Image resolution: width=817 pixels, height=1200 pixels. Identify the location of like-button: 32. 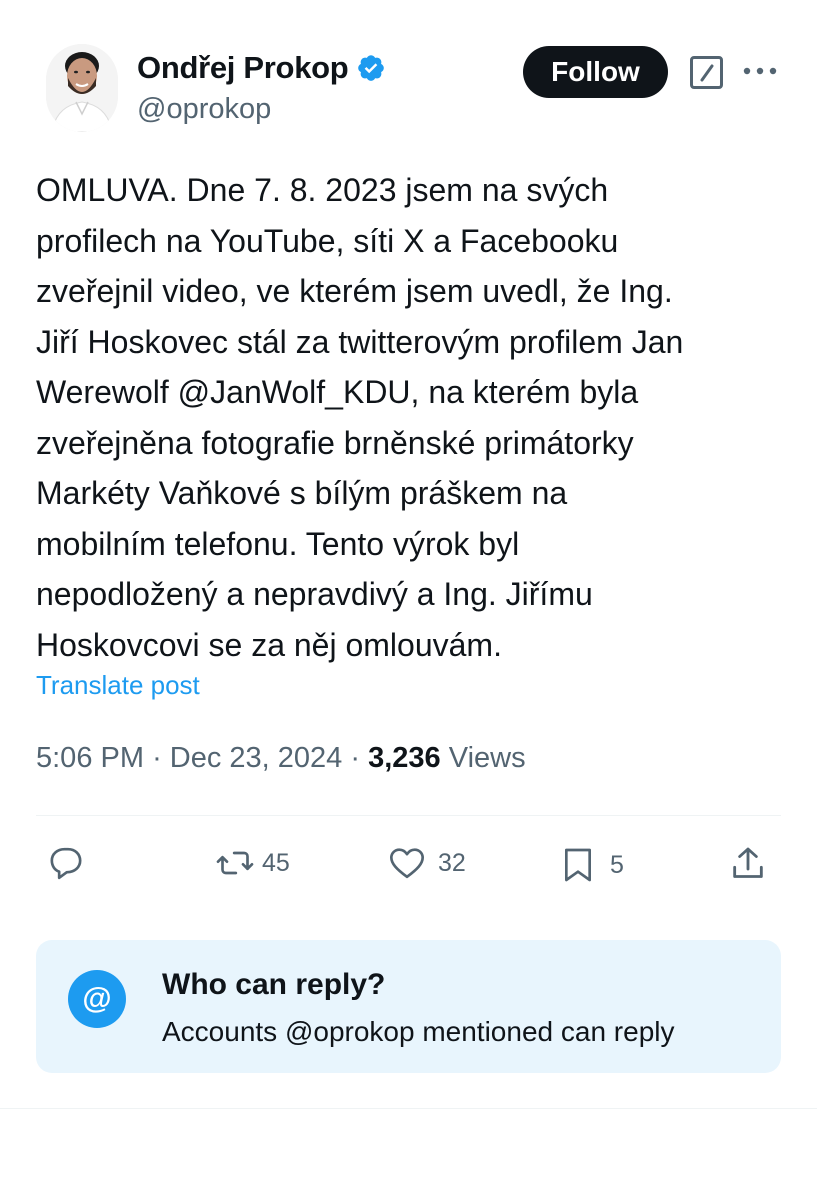
(426, 863).